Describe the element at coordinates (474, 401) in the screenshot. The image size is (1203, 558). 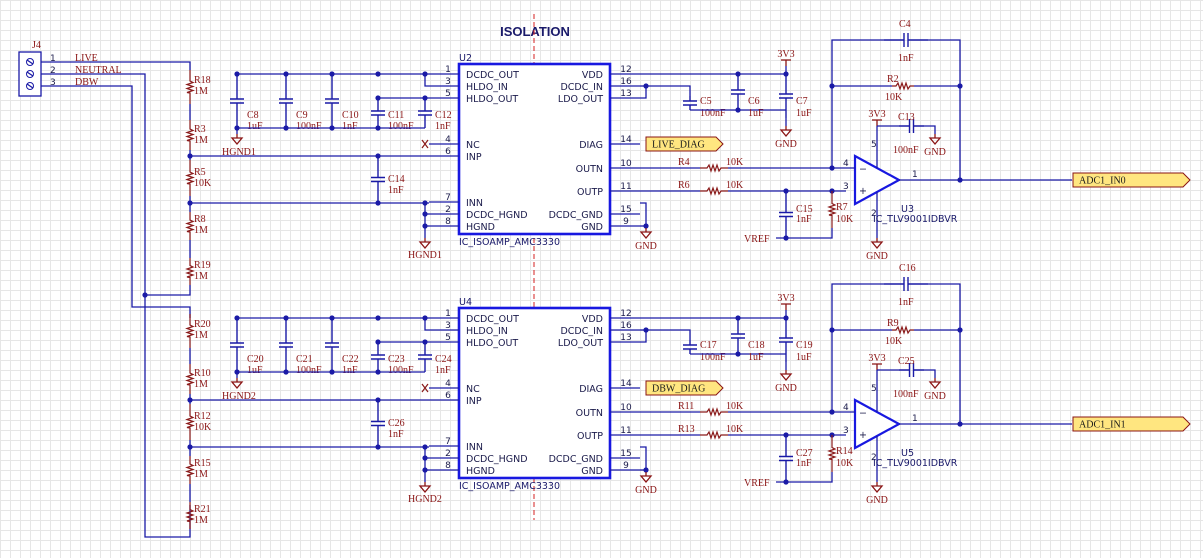
I see `ic-pin-name: INP` at that location.